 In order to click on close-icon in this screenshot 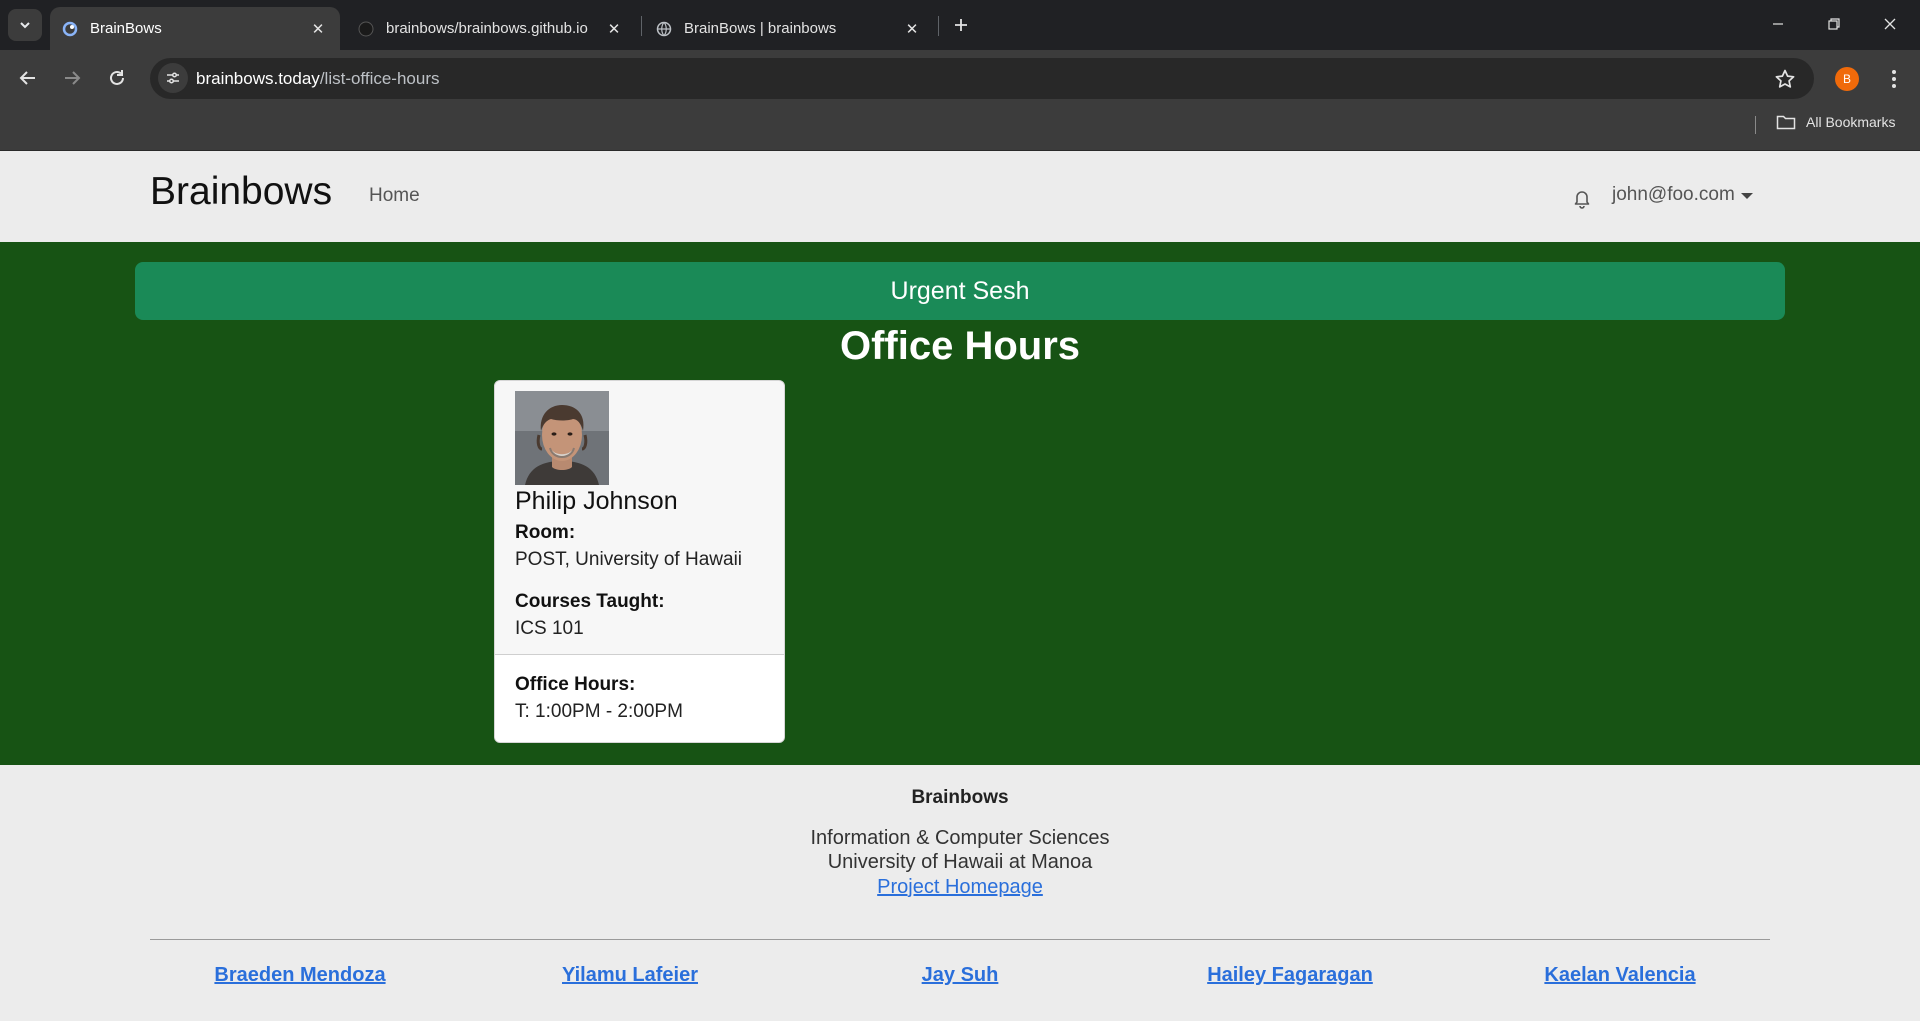, I will do `click(1890, 24)`.